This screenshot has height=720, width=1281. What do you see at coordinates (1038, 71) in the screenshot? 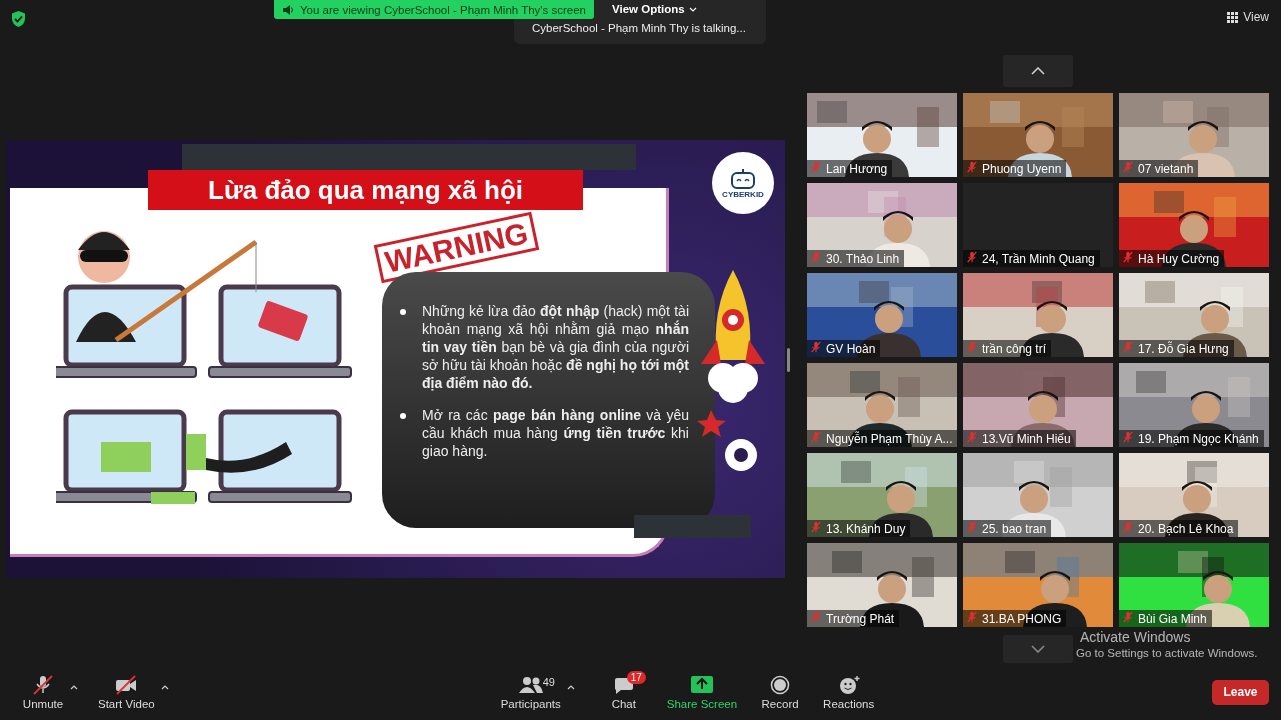
I see `chevron-up-icon` at bounding box center [1038, 71].